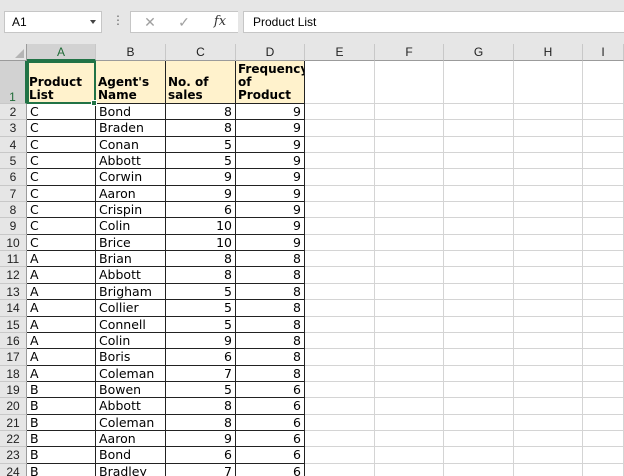  I want to click on row-header-13: 13, so click(13, 292).